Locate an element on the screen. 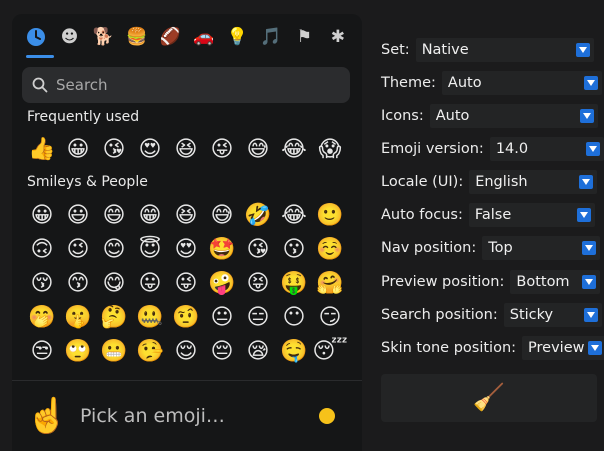 This screenshot has width=604, height=451. auto-focus-select: False is located at coordinates (531, 215).